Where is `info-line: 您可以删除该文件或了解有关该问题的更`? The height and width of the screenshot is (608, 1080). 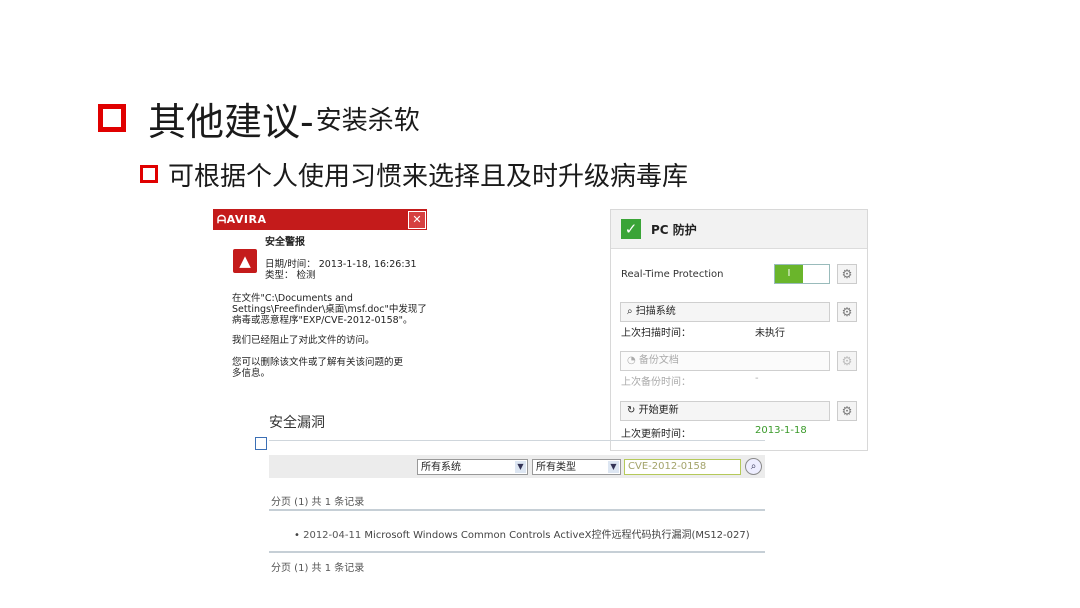
info-line: 您可以删除该文件或了解有关该问题的更 is located at coordinates (318, 362).